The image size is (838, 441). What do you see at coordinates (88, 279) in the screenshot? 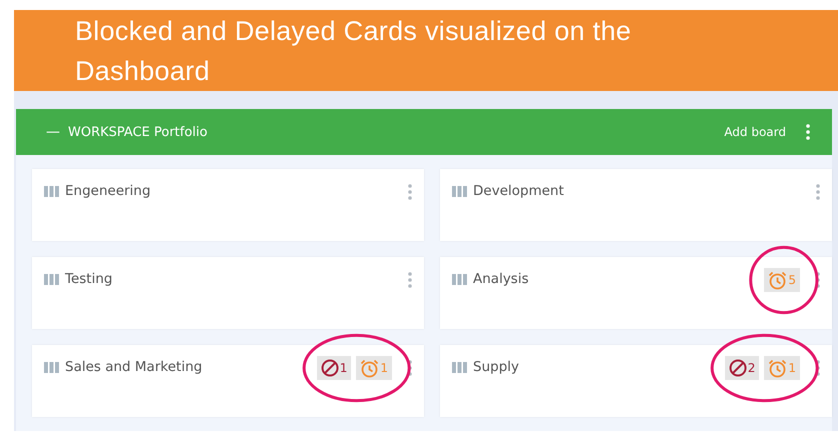
I see `board-name: Testing` at bounding box center [88, 279].